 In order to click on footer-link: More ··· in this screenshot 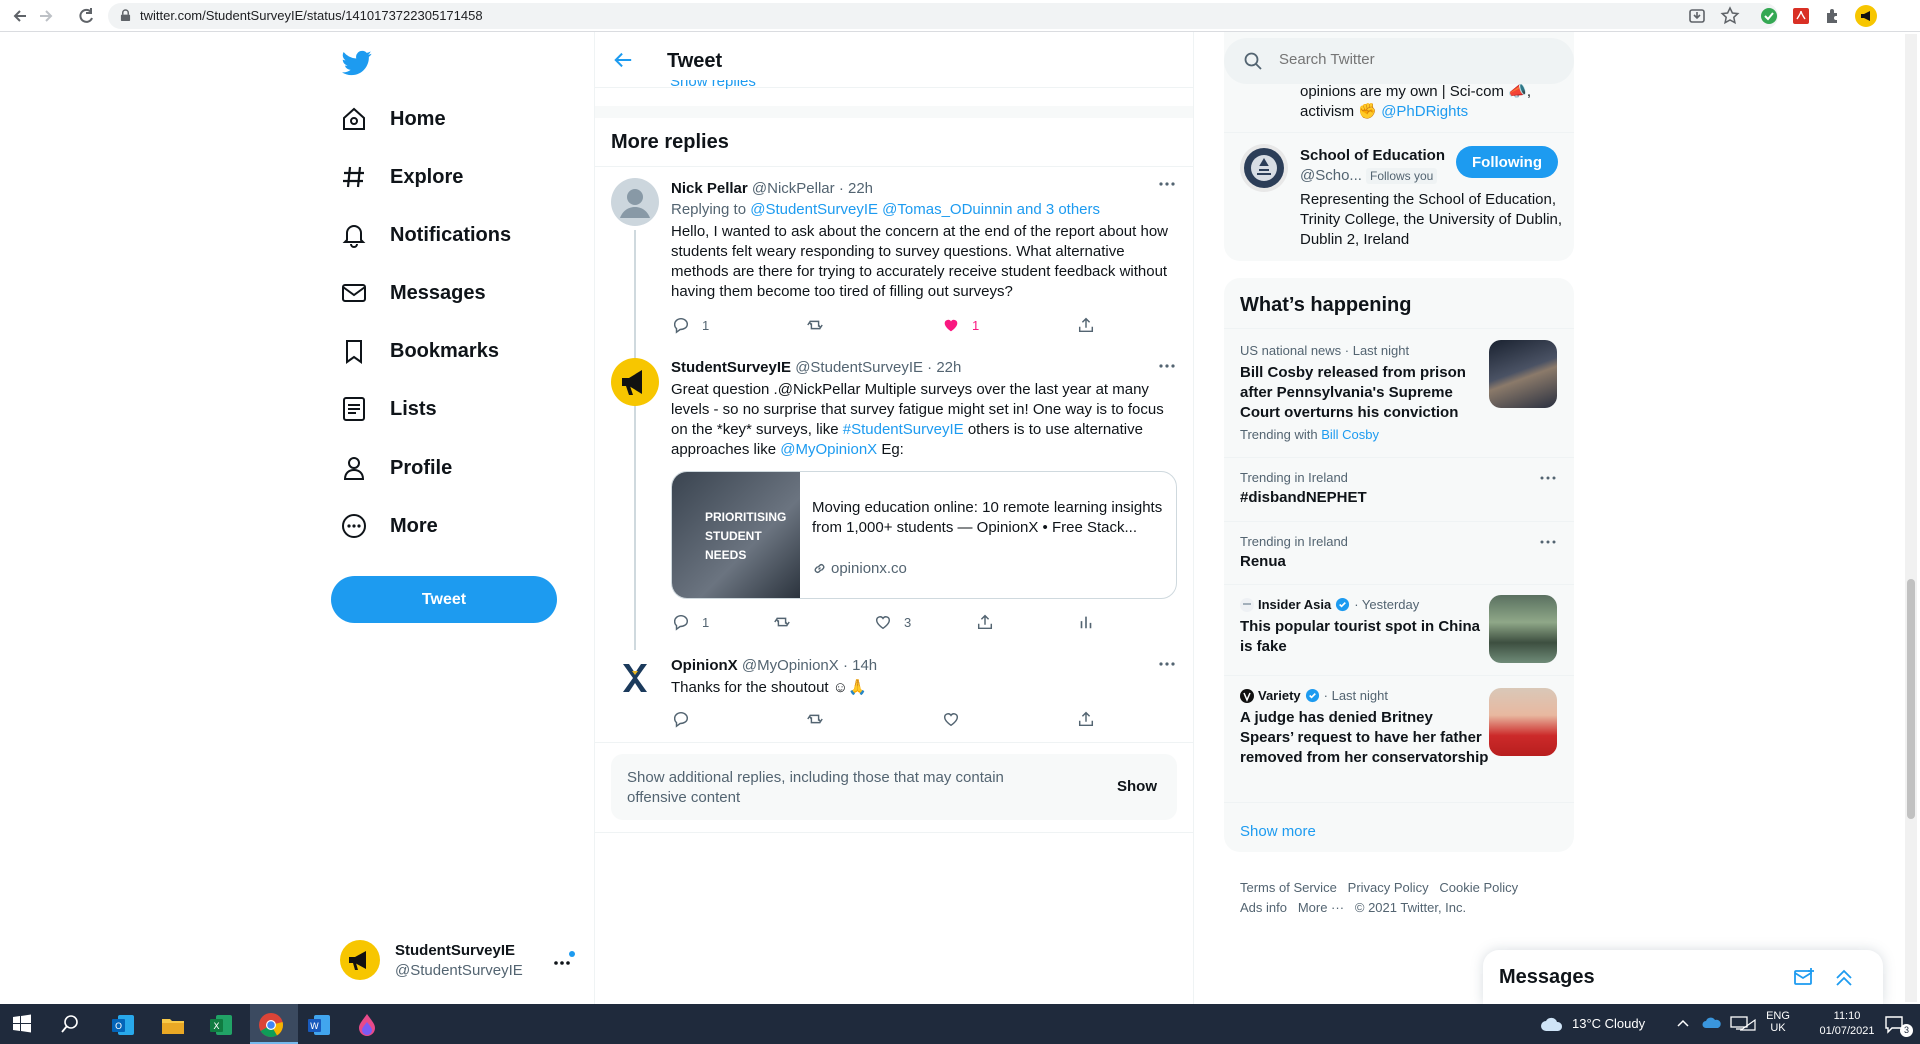, I will do `click(1321, 907)`.